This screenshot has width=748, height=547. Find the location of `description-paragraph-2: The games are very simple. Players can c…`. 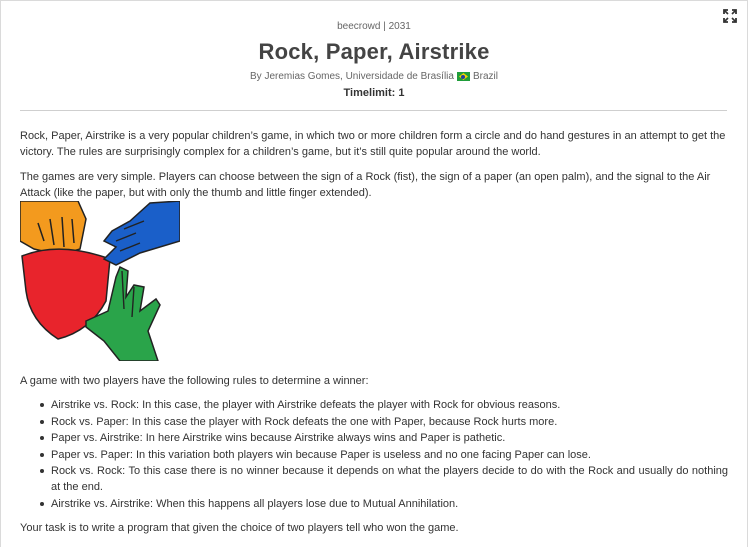

description-paragraph-2: The games are very simple. Players can c… is located at coordinates (365, 185).